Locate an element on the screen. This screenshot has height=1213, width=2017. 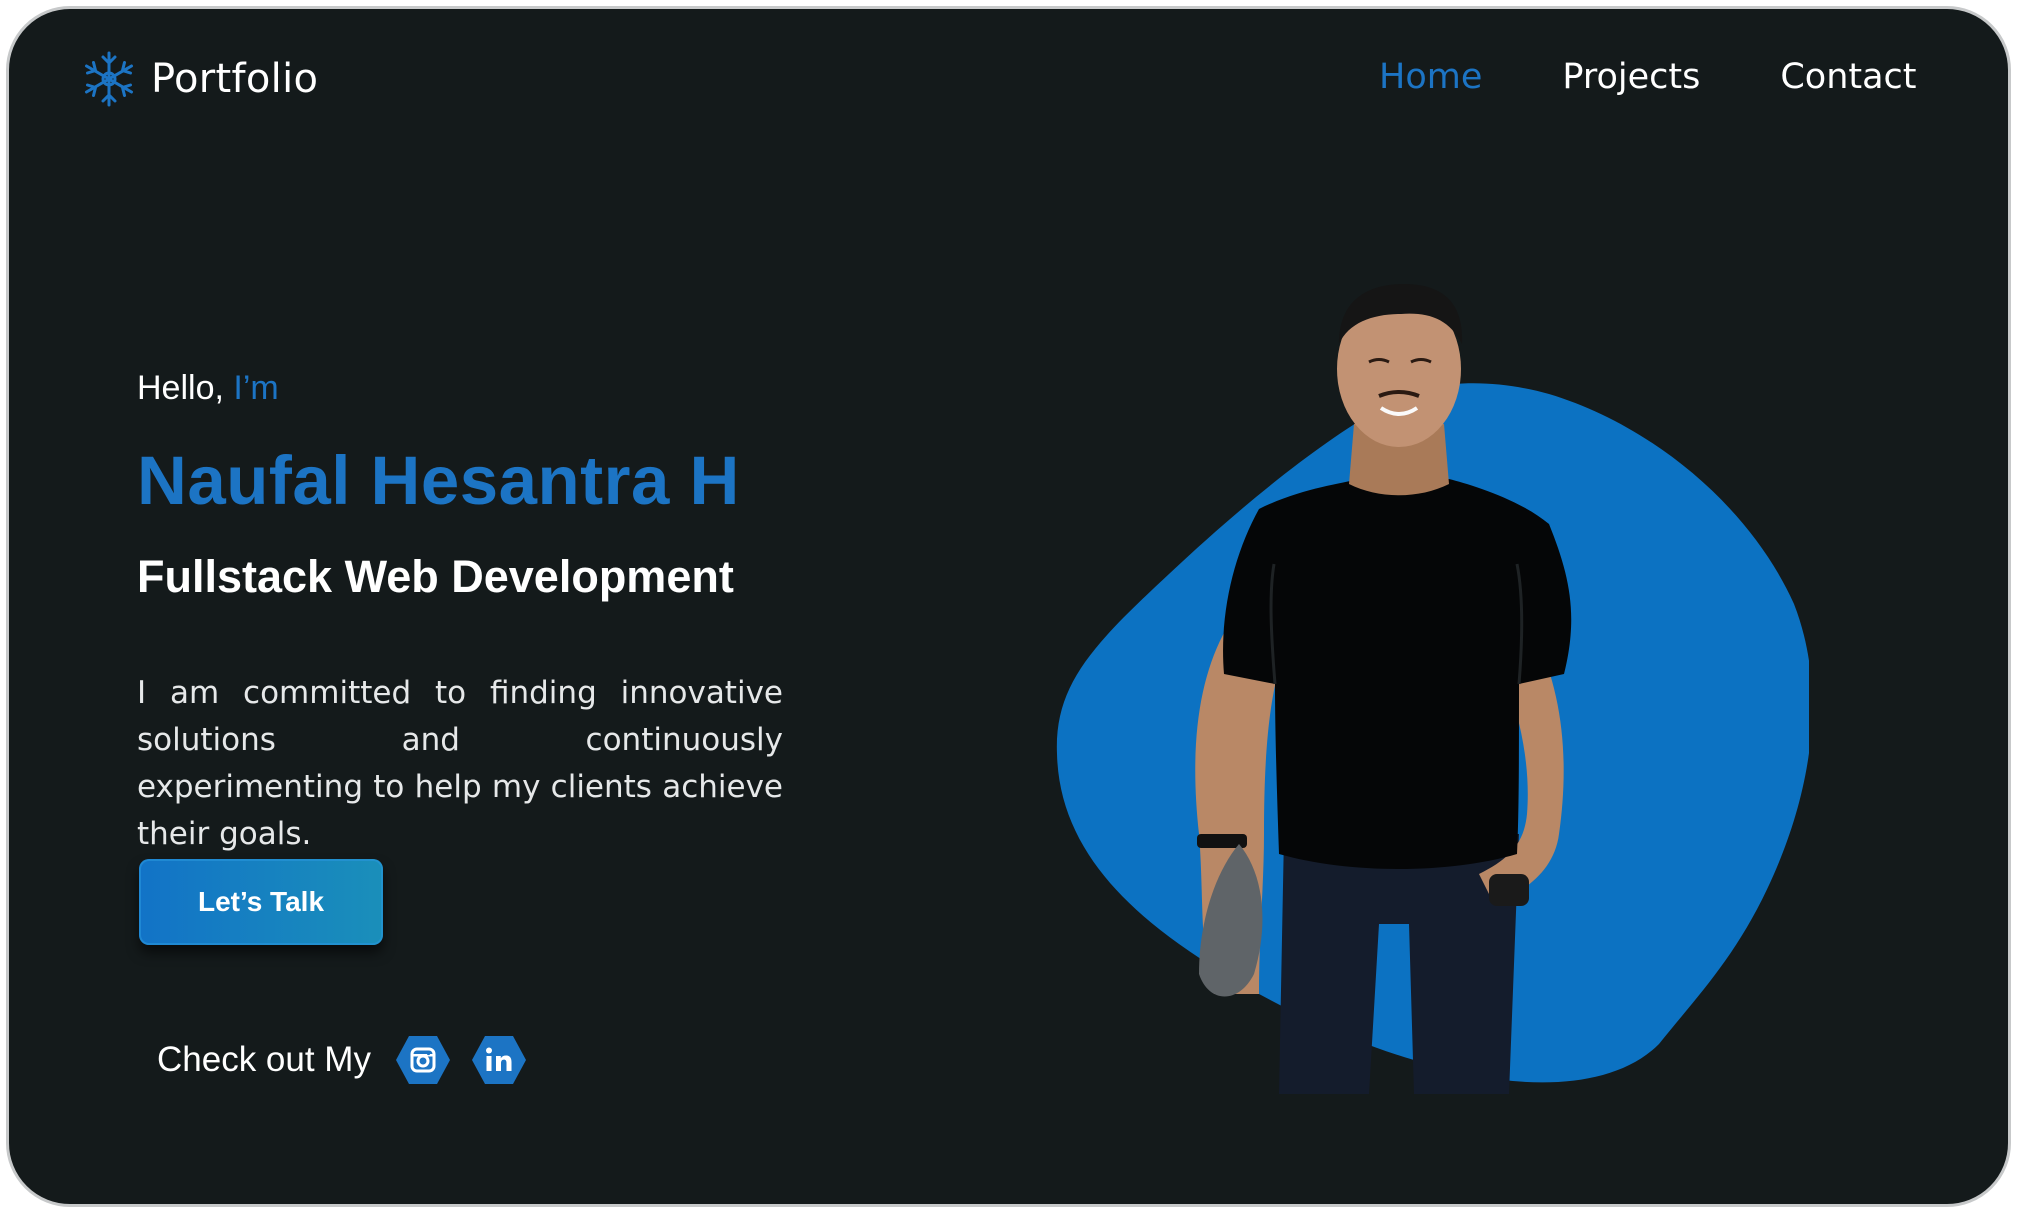
nav-contact: Contact is located at coordinates (1848, 77).